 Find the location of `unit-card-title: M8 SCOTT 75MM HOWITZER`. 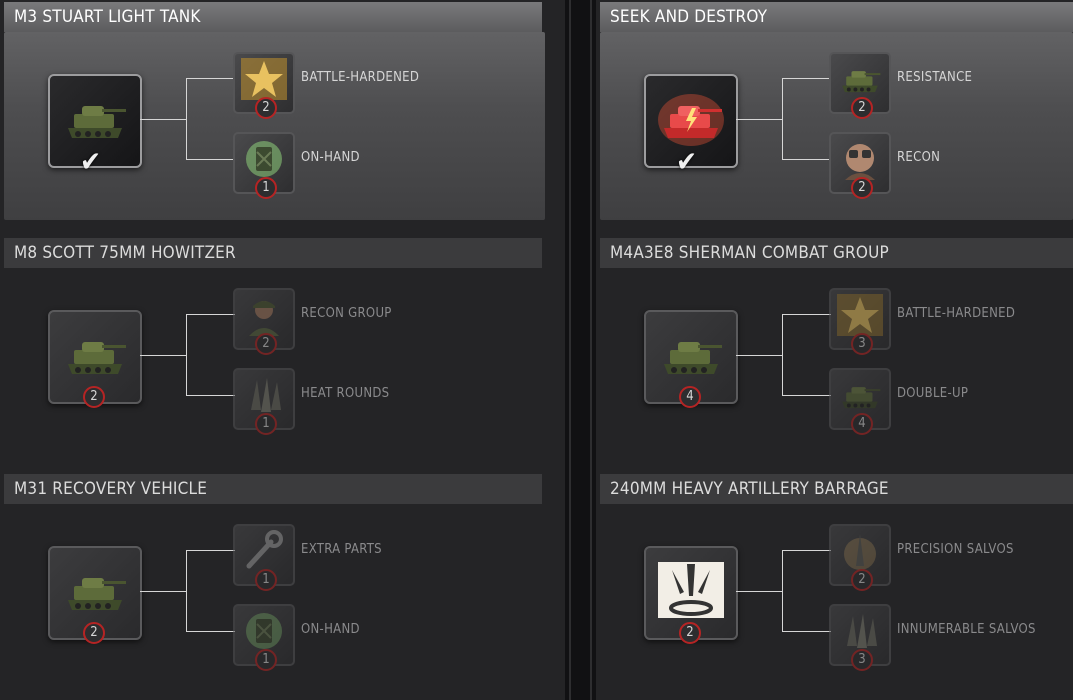

unit-card-title: M8 SCOTT 75MM HOWITZER is located at coordinates (273, 253).